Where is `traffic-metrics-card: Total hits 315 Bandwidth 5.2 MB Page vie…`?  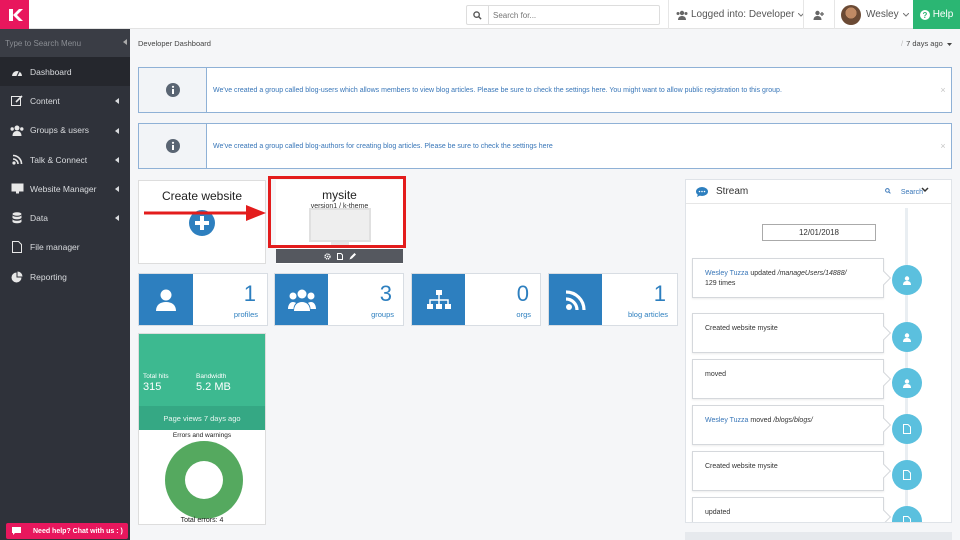
traffic-metrics-card: Total hits 315 Bandwidth 5.2 MB Page vie… is located at coordinates (202, 429).